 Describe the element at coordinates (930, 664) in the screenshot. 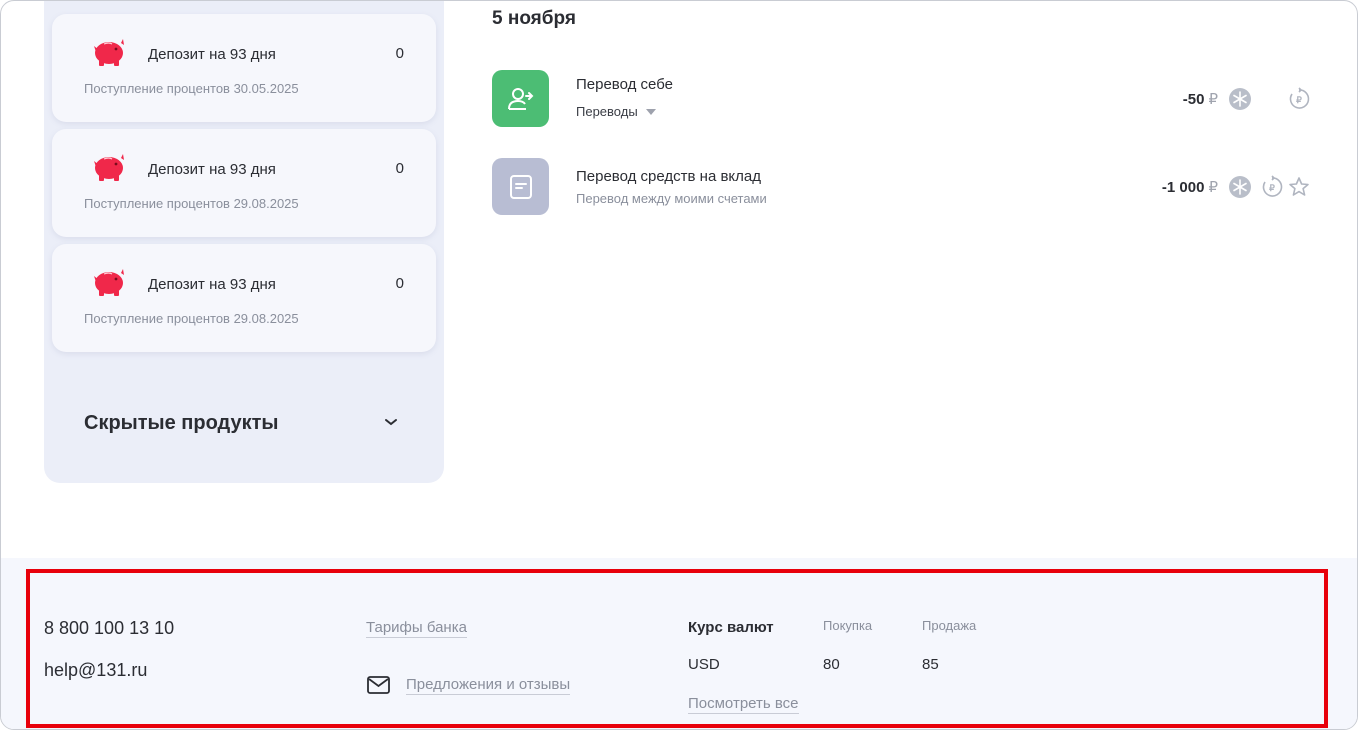

I see `rates-sell-value: 85` at that location.